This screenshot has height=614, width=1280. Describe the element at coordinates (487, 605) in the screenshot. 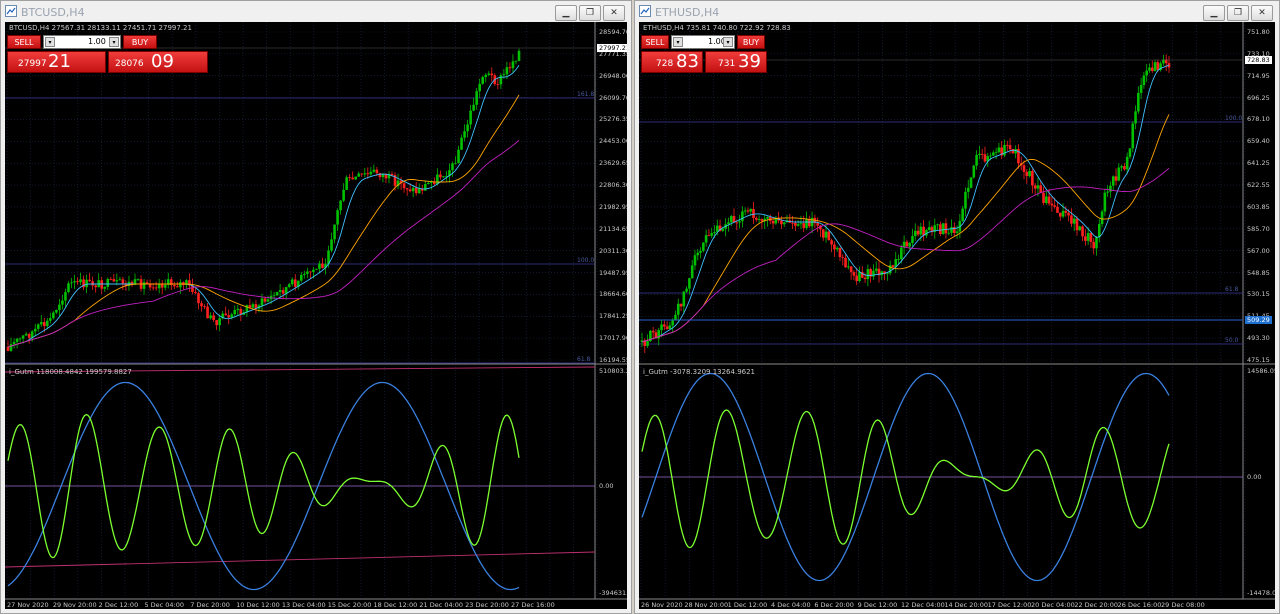

I see `x-axis-tick: 23 Dec 20:00` at that location.